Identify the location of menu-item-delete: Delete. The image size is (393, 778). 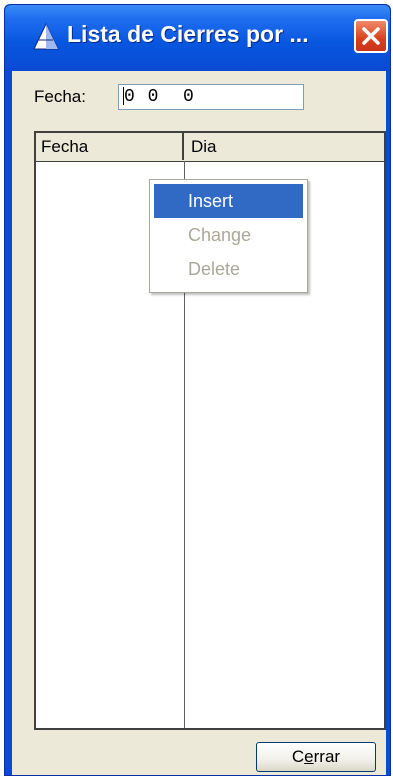
(228, 269).